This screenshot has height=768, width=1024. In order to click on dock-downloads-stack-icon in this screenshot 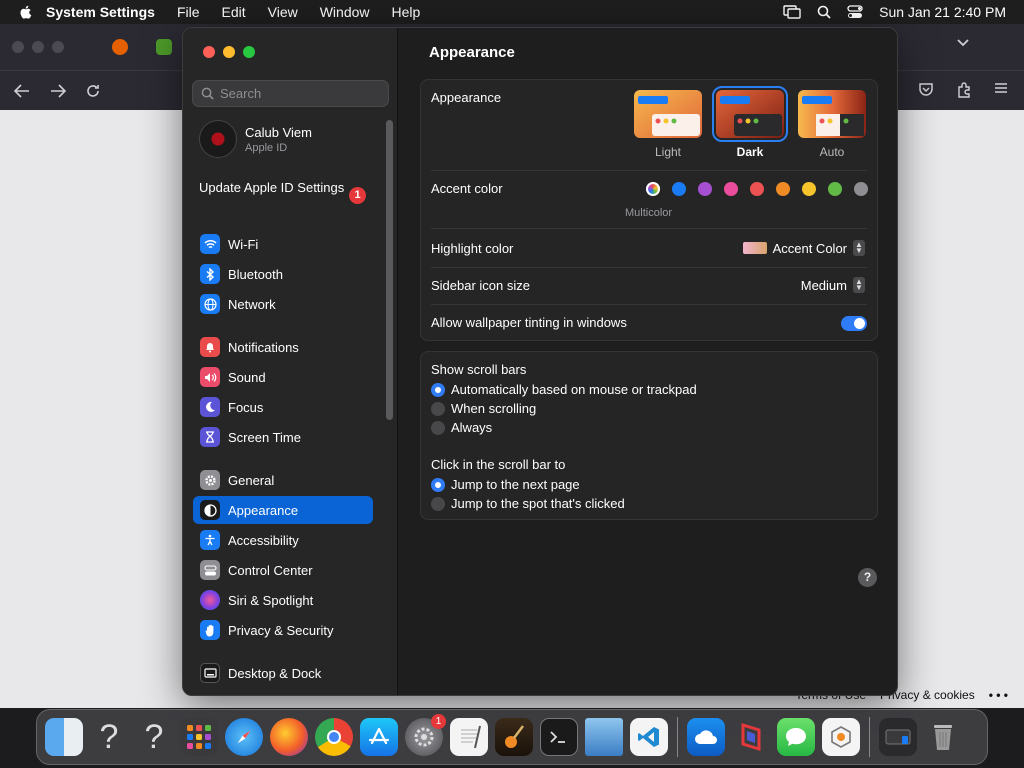, I will do `click(898, 737)`.